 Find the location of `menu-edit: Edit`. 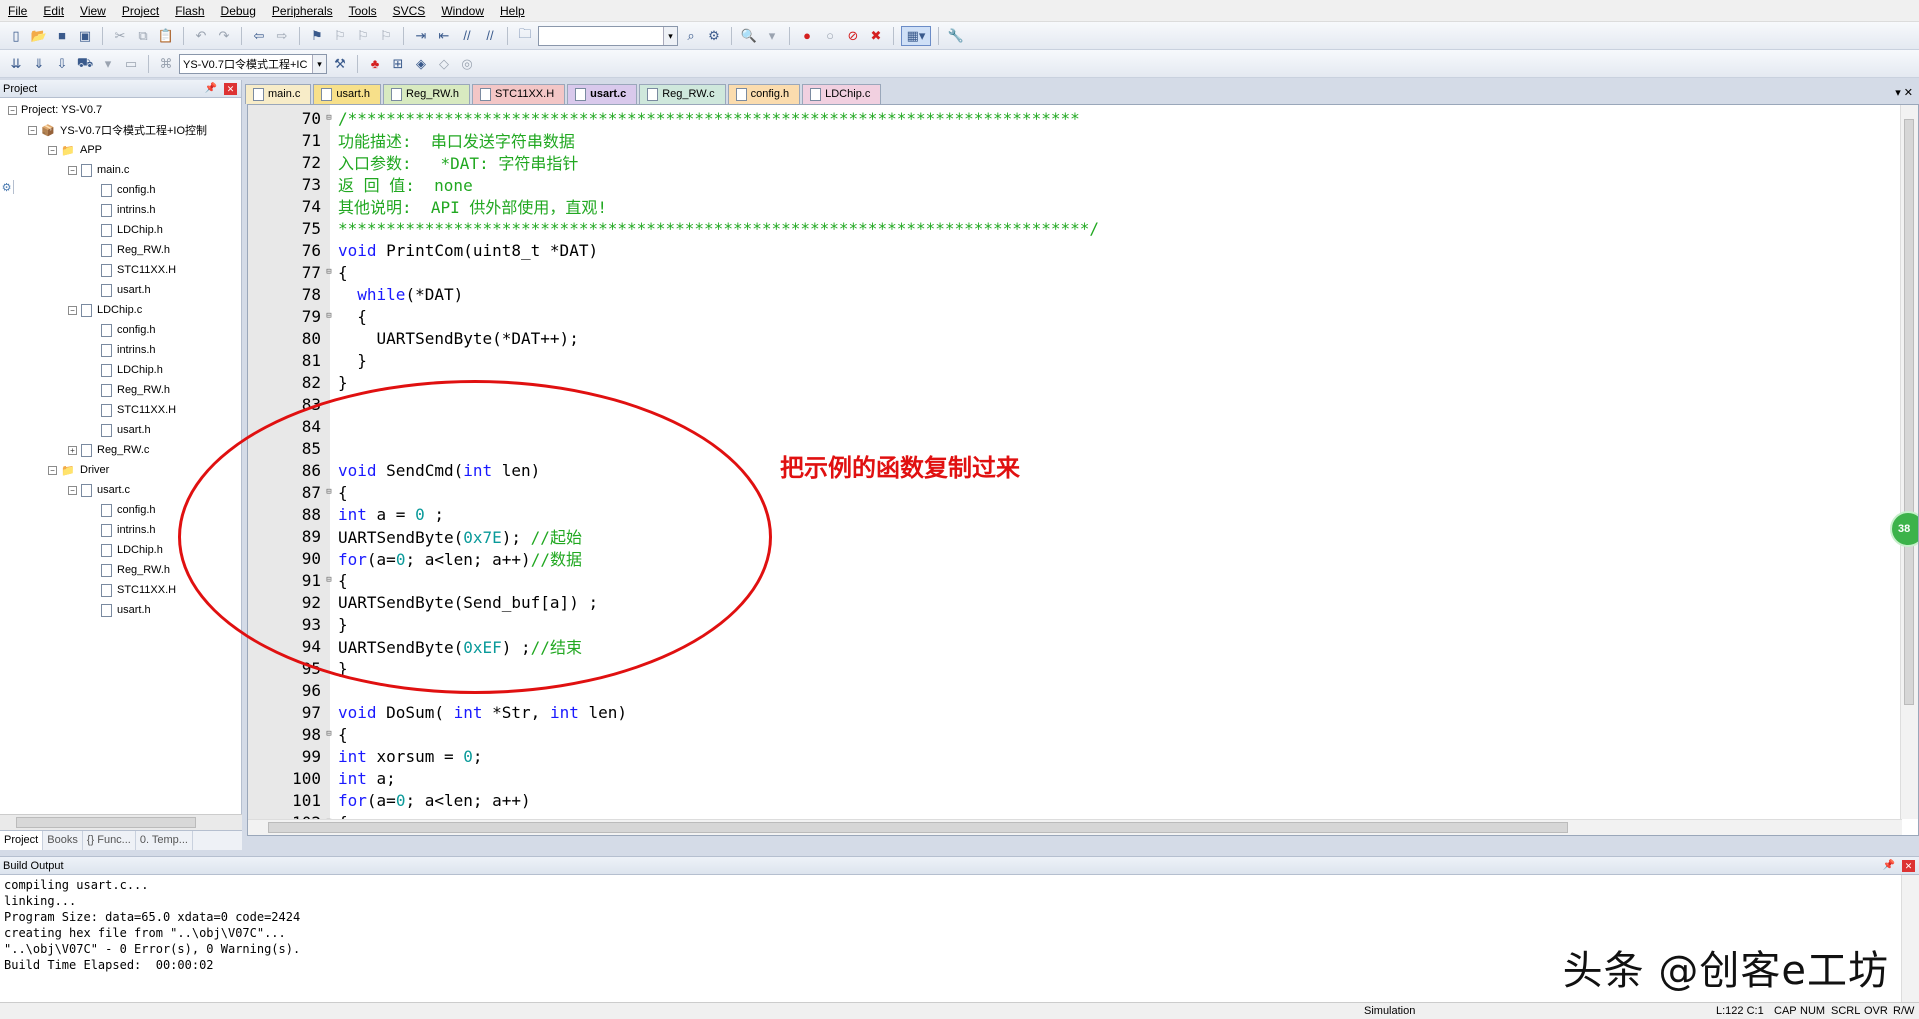

menu-edit: Edit is located at coordinates (53, 11).